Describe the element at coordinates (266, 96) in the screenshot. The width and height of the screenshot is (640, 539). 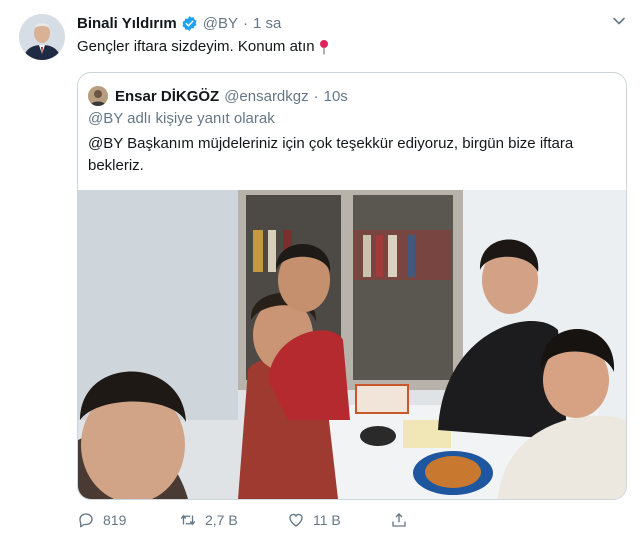
I see `quoted-author-handle: @ensardkgz` at that location.